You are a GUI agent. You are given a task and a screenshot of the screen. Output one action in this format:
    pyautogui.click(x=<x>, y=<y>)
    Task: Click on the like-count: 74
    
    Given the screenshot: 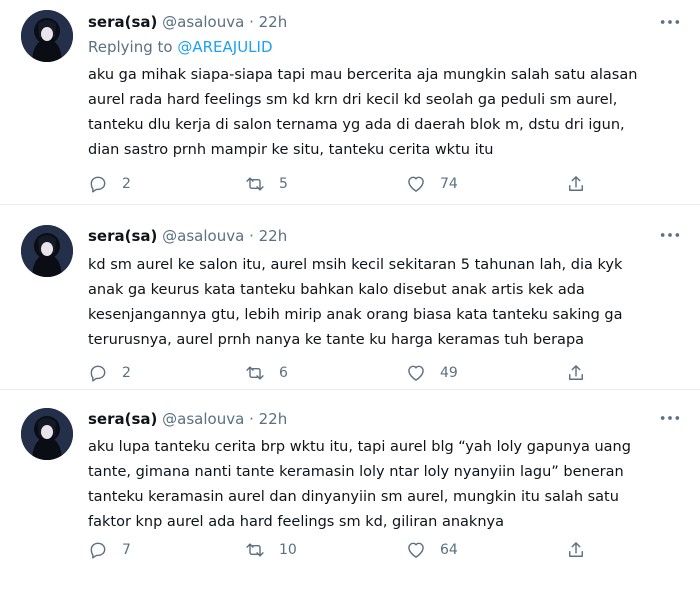 What is the action you would take?
    pyautogui.click(x=449, y=184)
    